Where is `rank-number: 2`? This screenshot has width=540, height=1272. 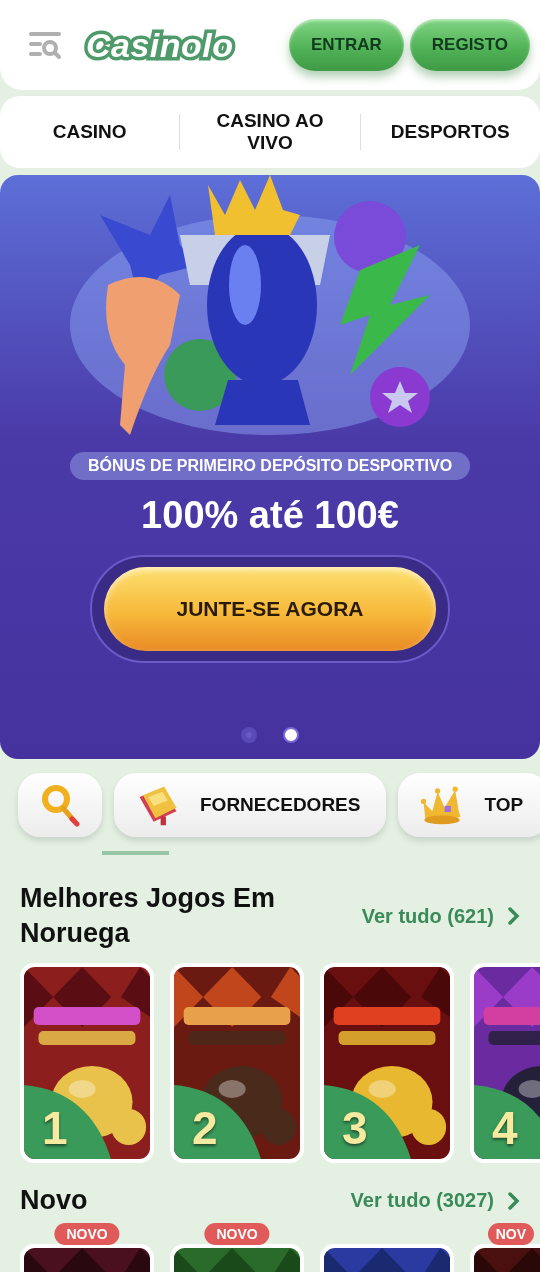
rank-number: 2 is located at coordinates (205, 1128).